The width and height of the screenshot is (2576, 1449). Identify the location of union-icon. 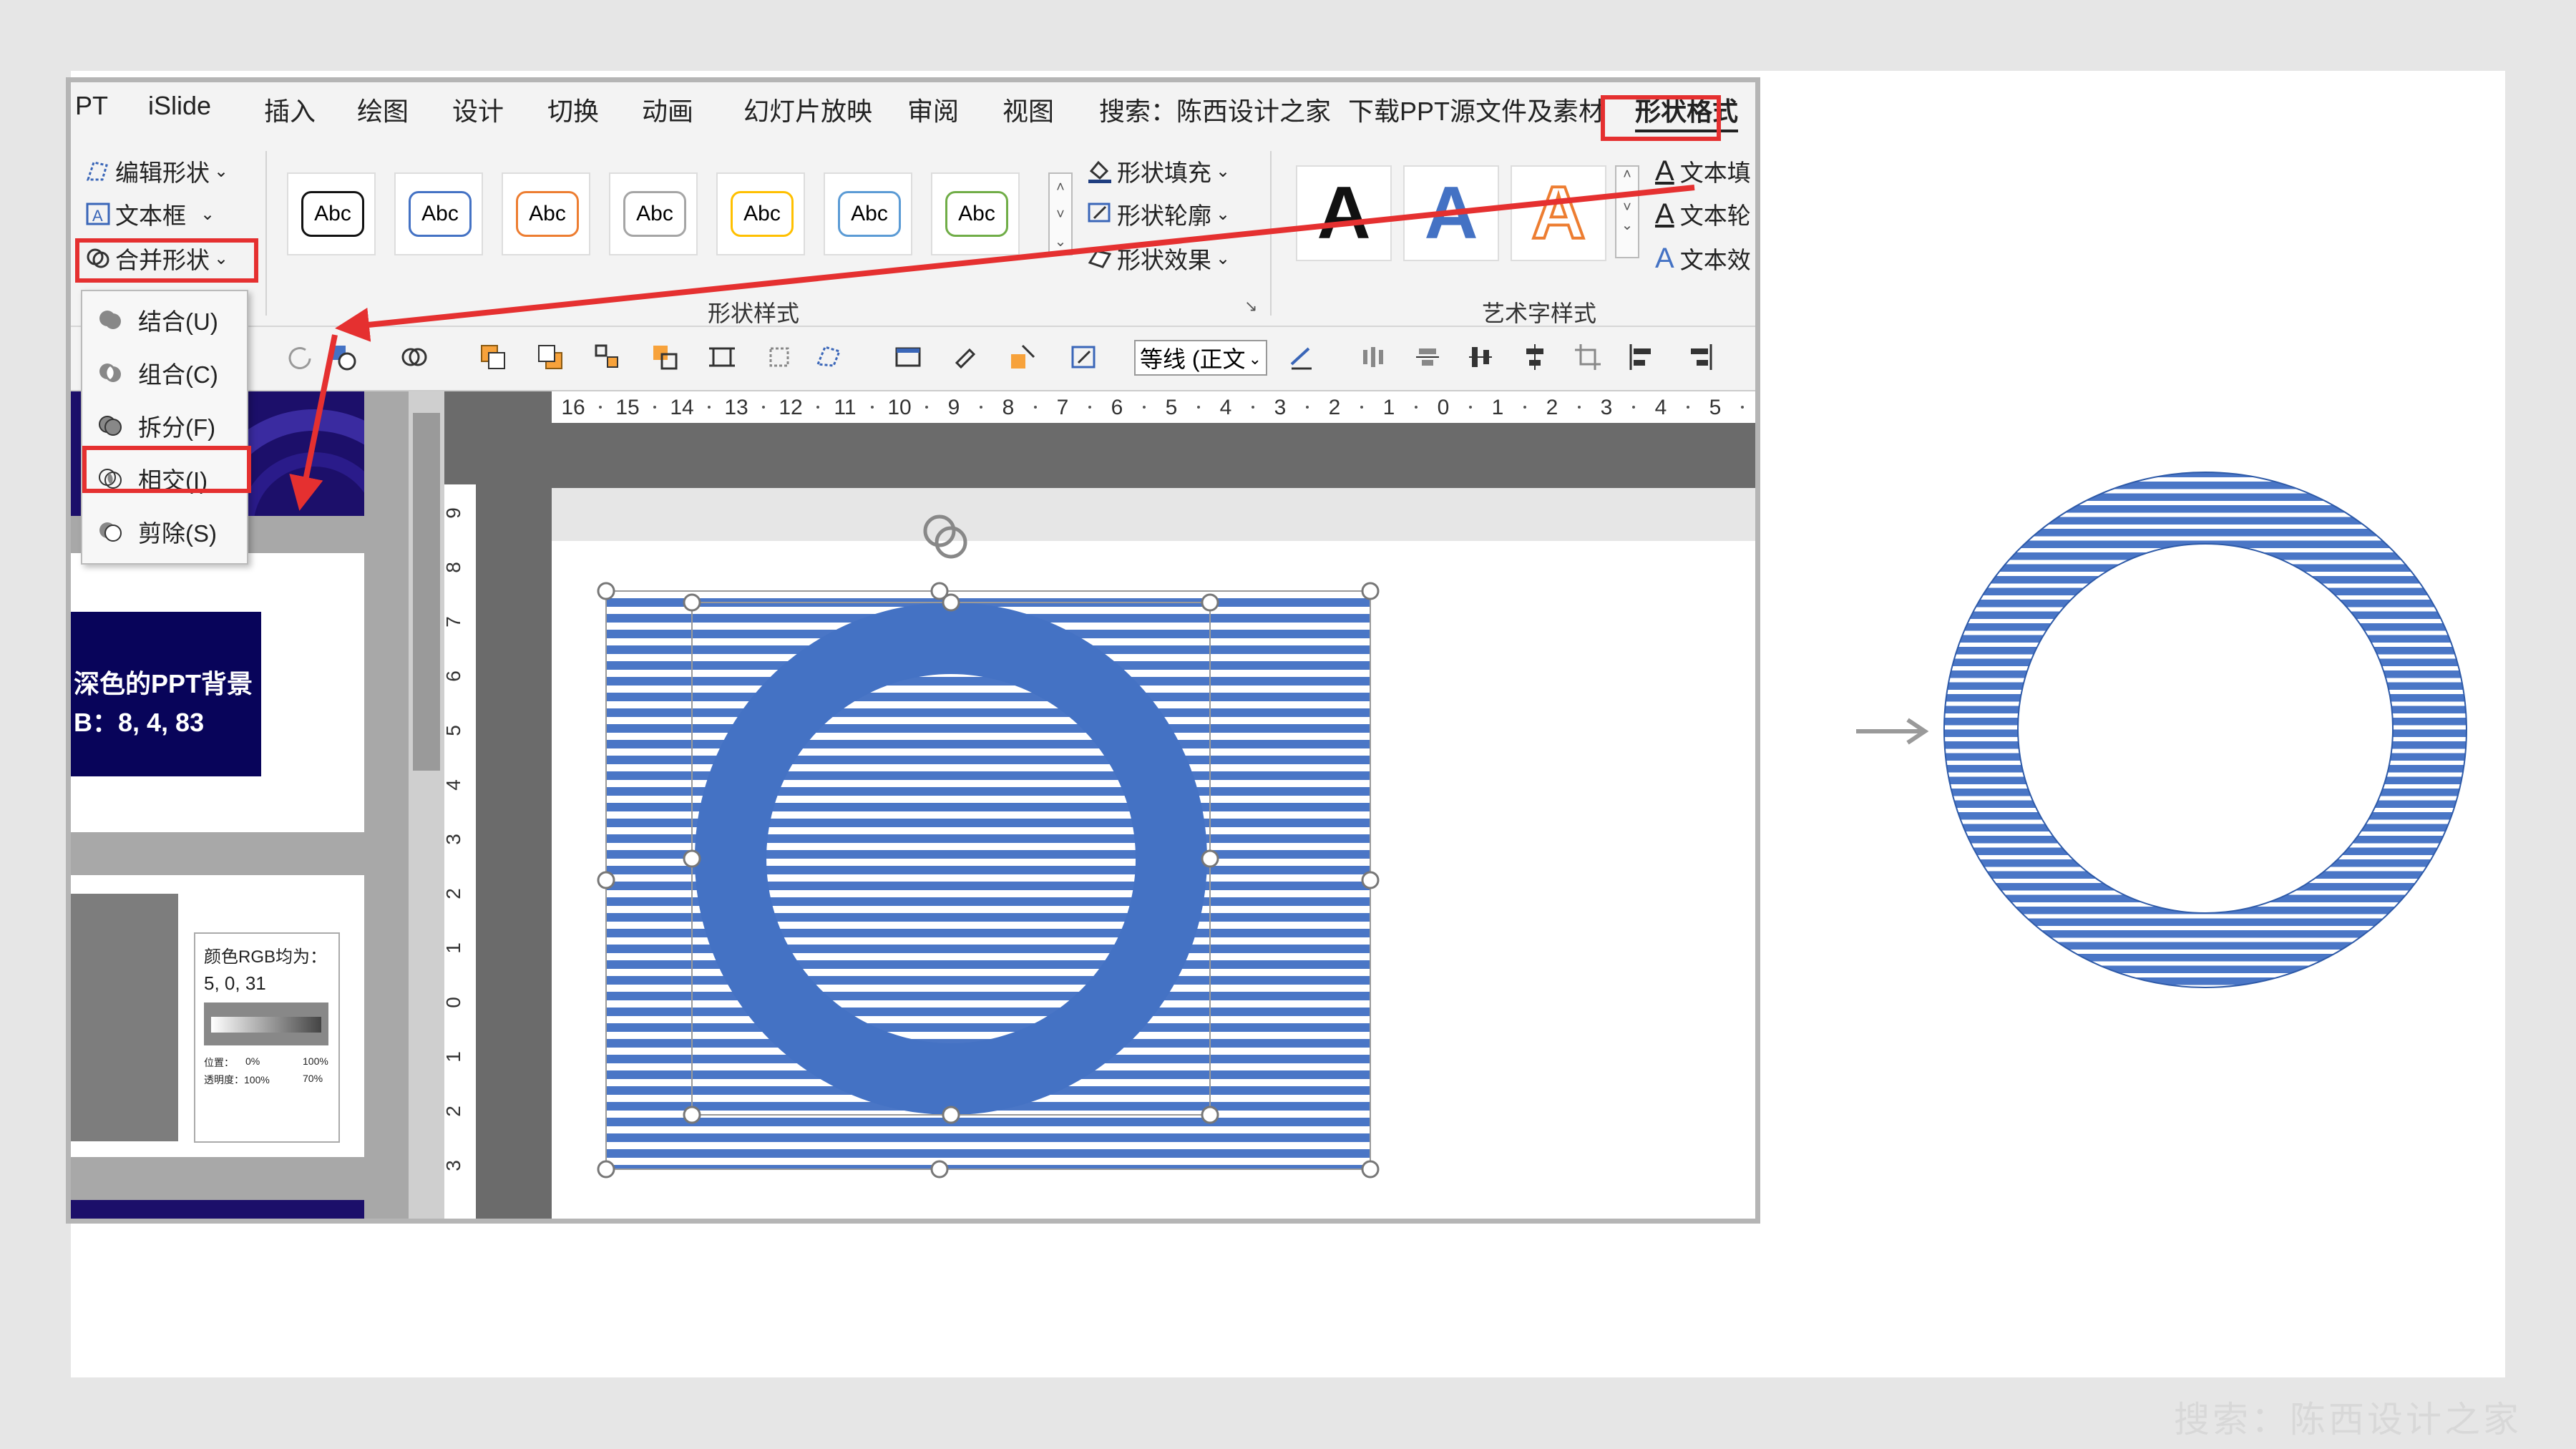
(110, 320).